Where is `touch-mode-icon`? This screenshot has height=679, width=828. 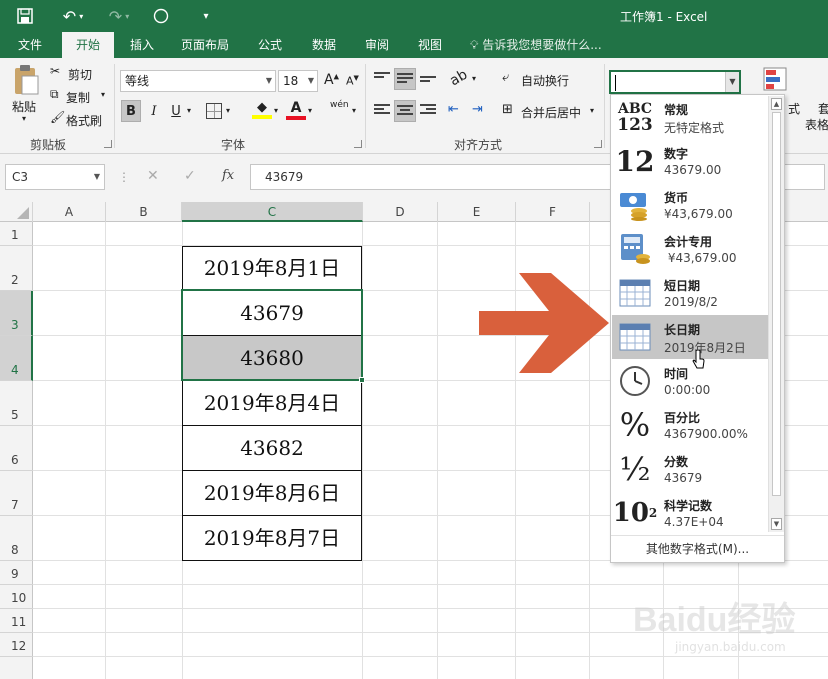
touch-mode-icon is located at coordinates (161, 16).